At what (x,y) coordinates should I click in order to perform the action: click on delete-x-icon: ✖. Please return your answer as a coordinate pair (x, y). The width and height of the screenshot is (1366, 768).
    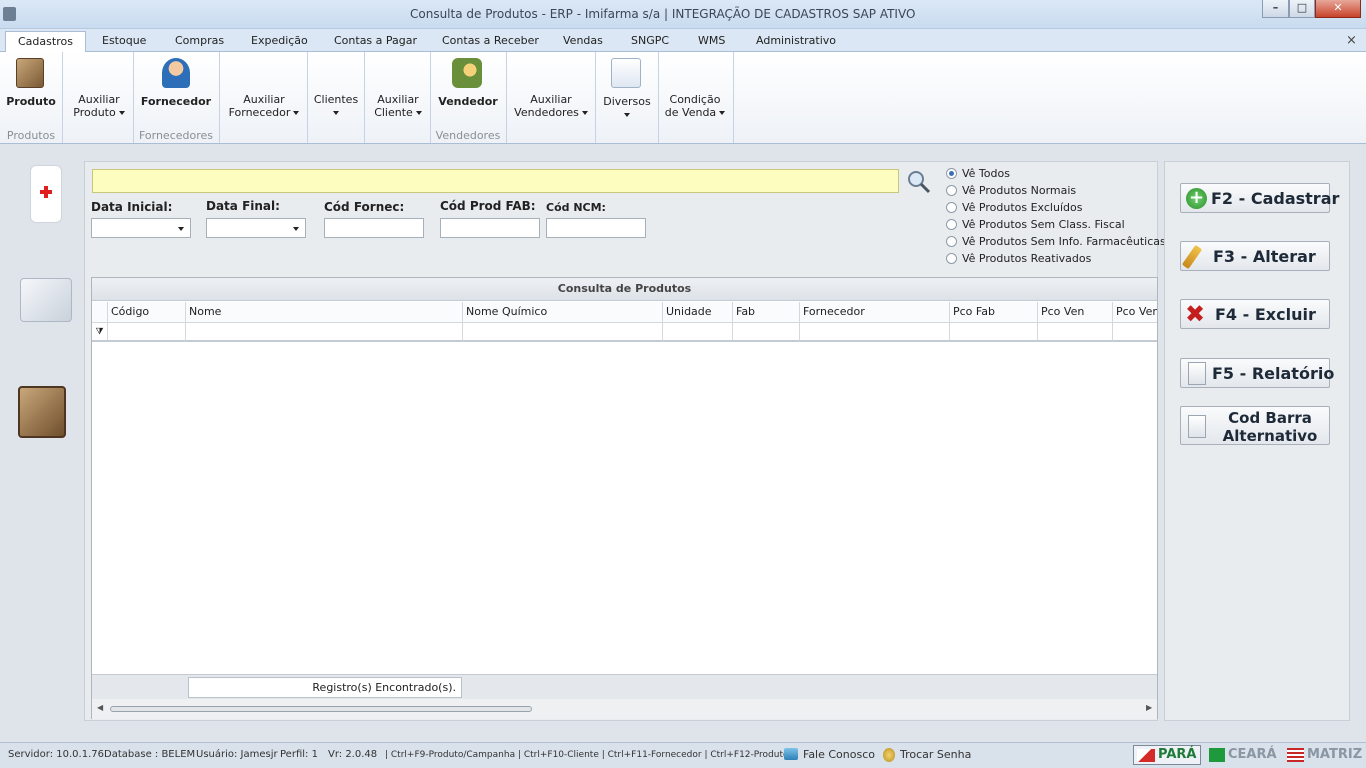
    Looking at the image, I should click on (1195, 314).